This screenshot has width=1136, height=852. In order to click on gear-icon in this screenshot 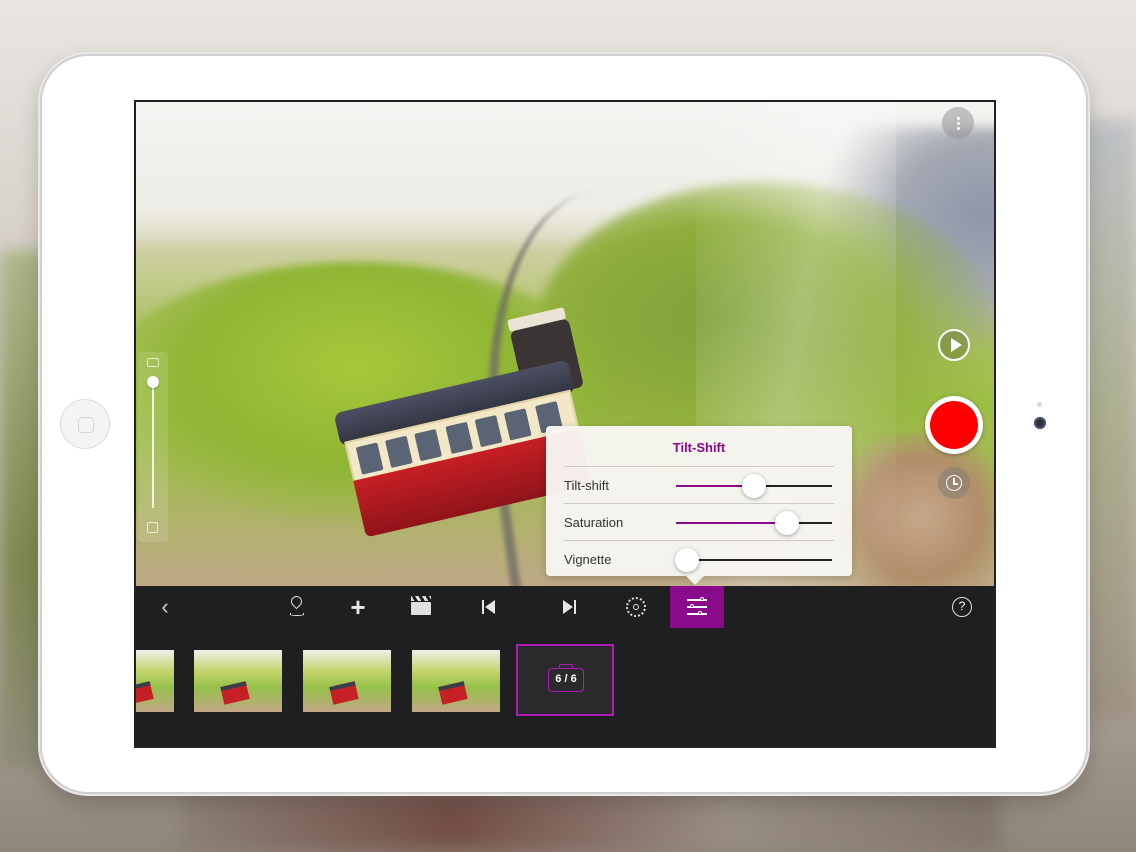, I will do `click(636, 607)`.